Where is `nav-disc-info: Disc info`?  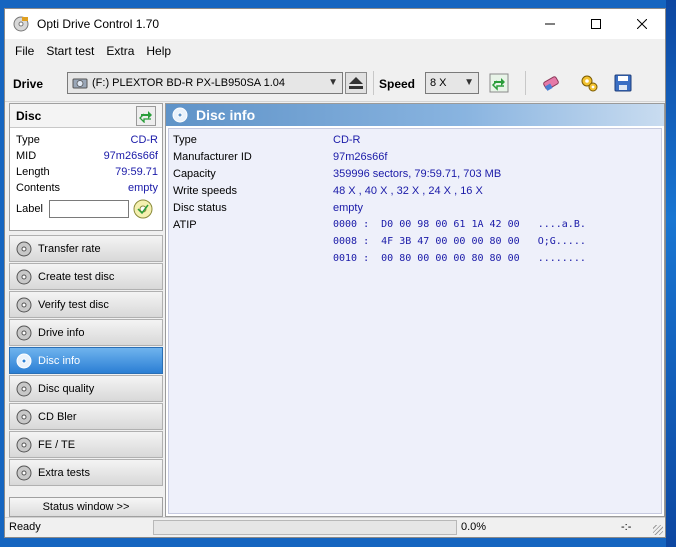 nav-disc-info: Disc info is located at coordinates (86, 360).